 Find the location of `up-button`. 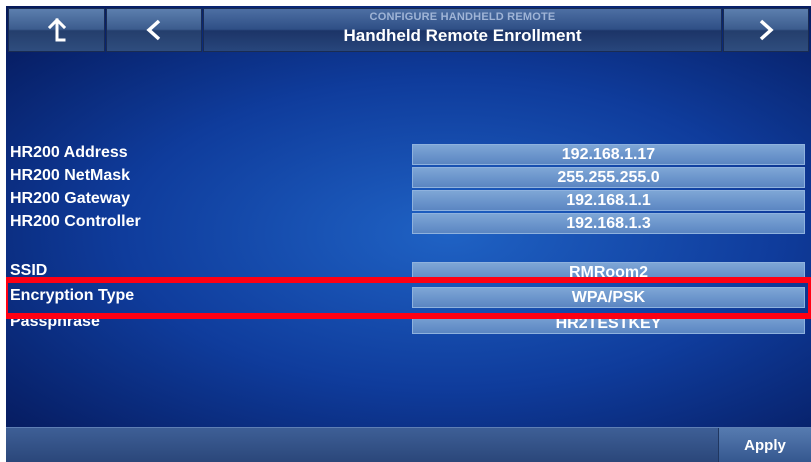

up-button is located at coordinates (56, 30).